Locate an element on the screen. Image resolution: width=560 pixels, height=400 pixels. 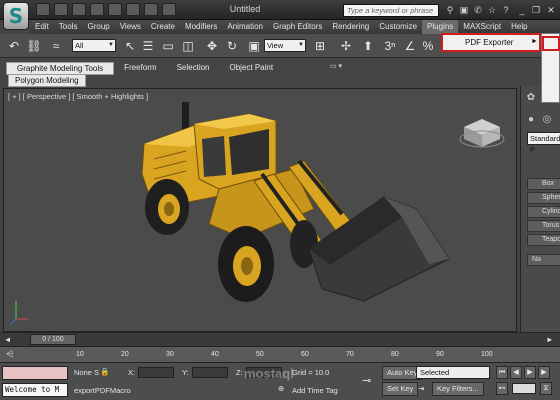
prompt-line: exportPDFMacro is located at coordinates (102, 390).